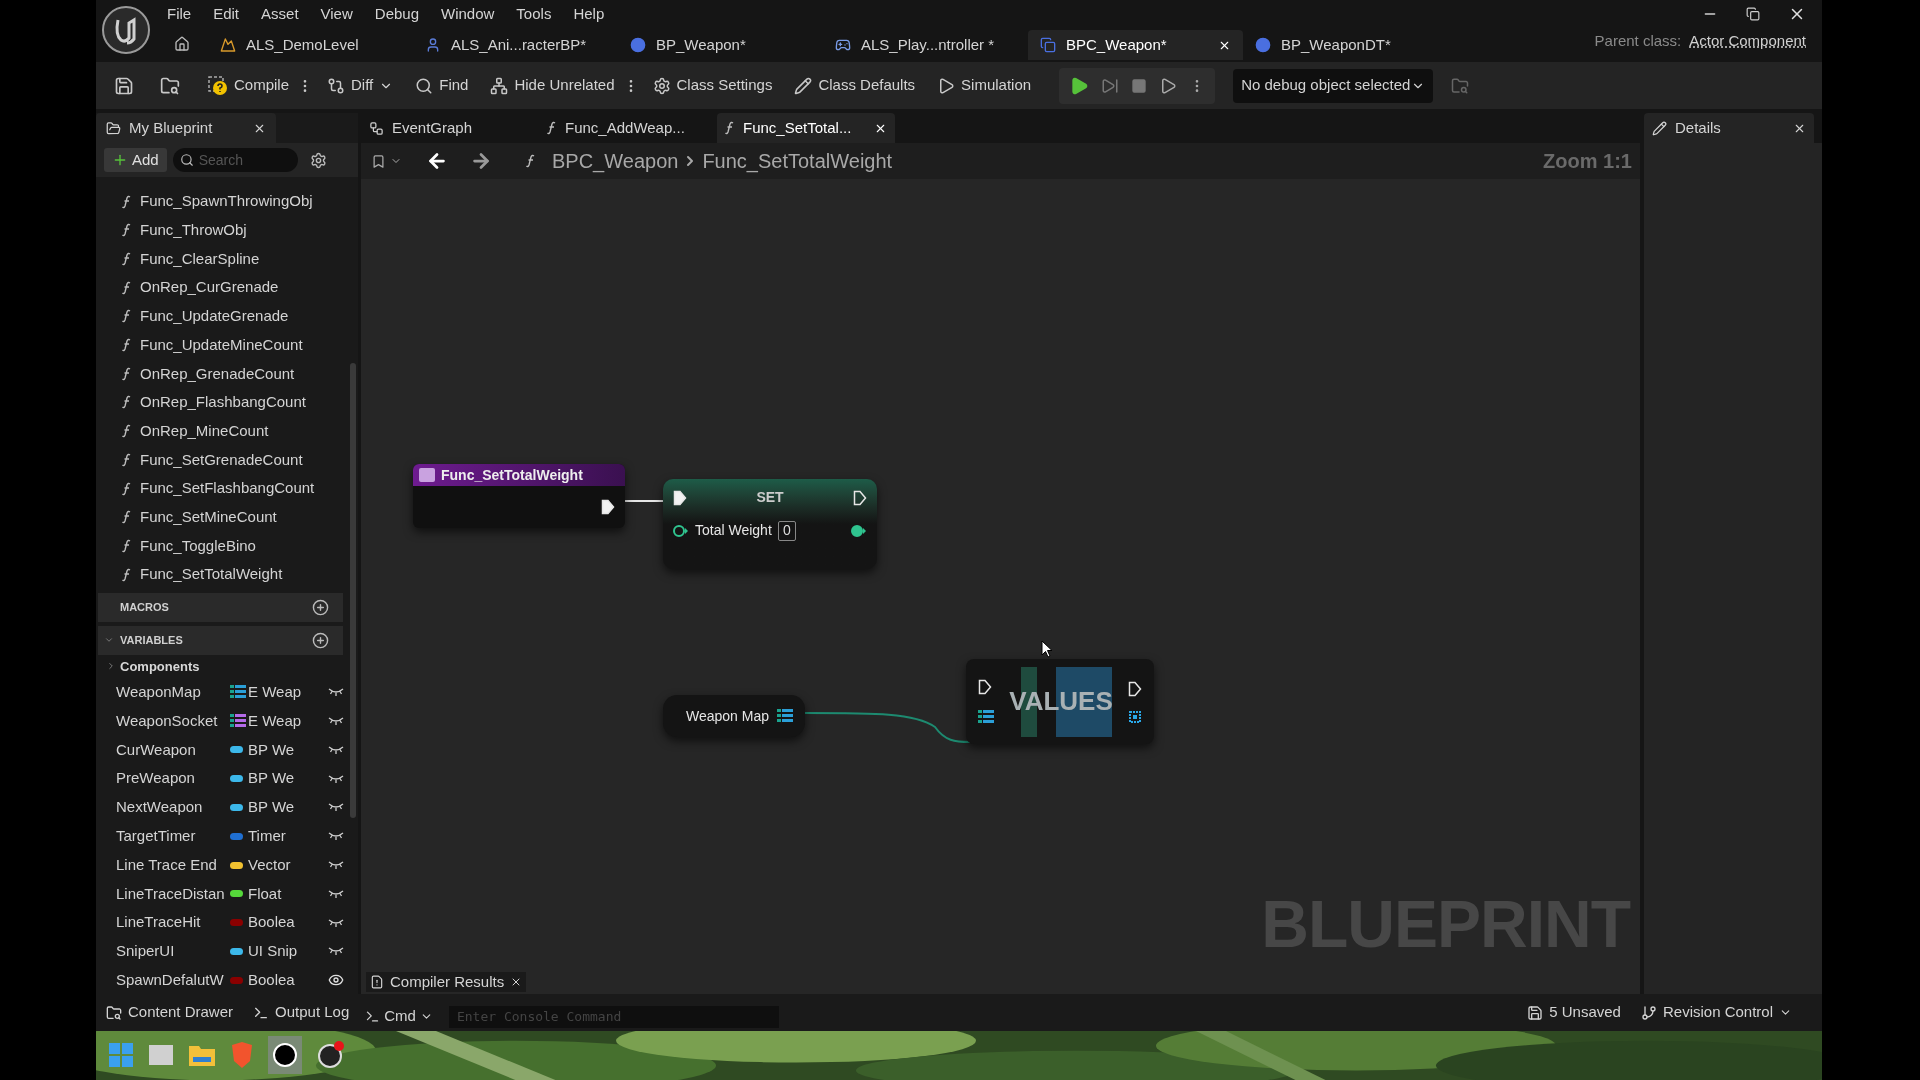 The image size is (1920, 1080). I want to click on restore-icon, so click(1753, 14).